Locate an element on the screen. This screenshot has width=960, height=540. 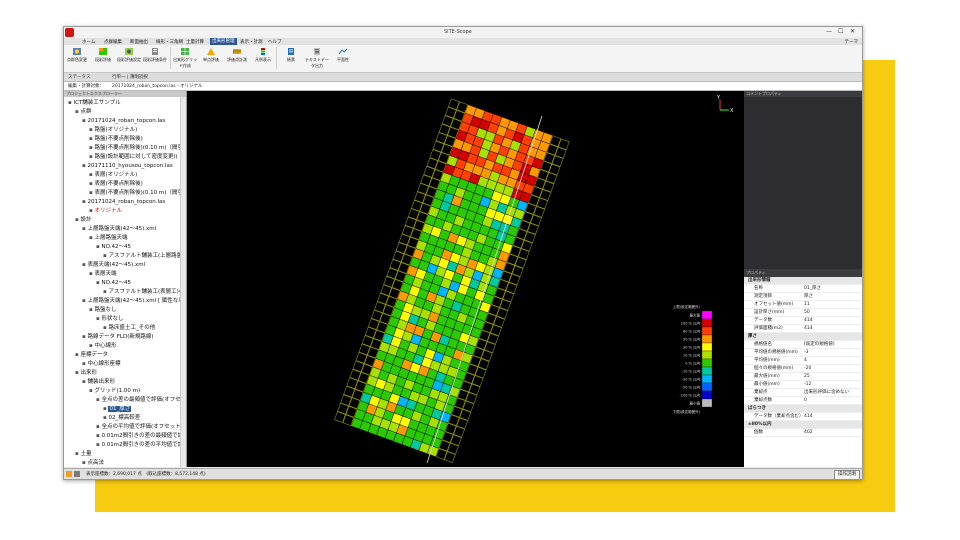
property-key: データ数 is located at coordinates (763, 320).